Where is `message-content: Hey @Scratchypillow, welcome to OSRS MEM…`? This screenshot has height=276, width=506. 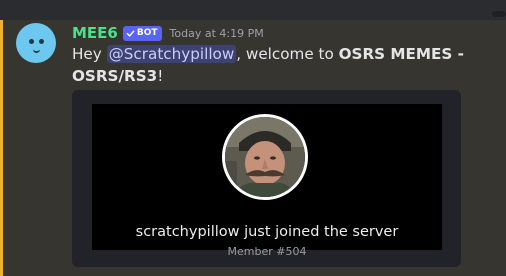
message-content: Hey @Scratchypillow, welcome to OSRS MEM… is located at coordinates (268, 65).